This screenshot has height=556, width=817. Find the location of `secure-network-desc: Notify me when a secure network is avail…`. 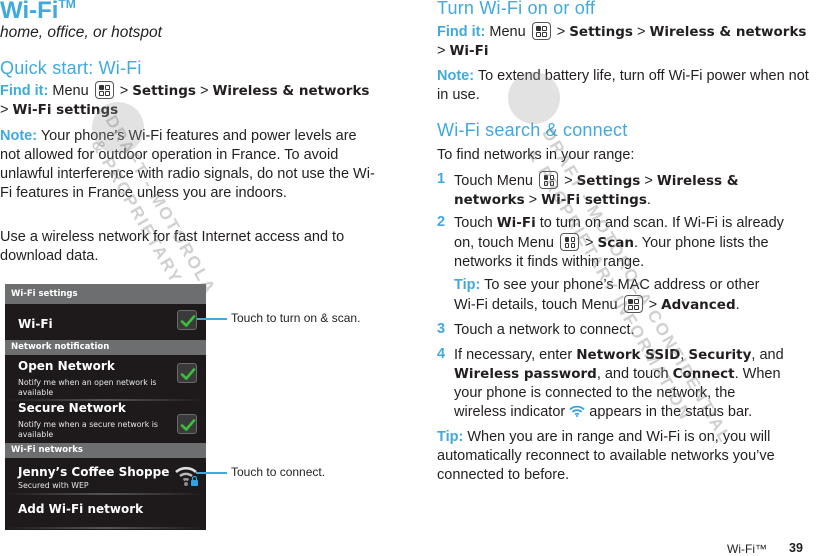

secure-network-desc: Notify me when a secure network is avail… is located at coordinates (88, 429).